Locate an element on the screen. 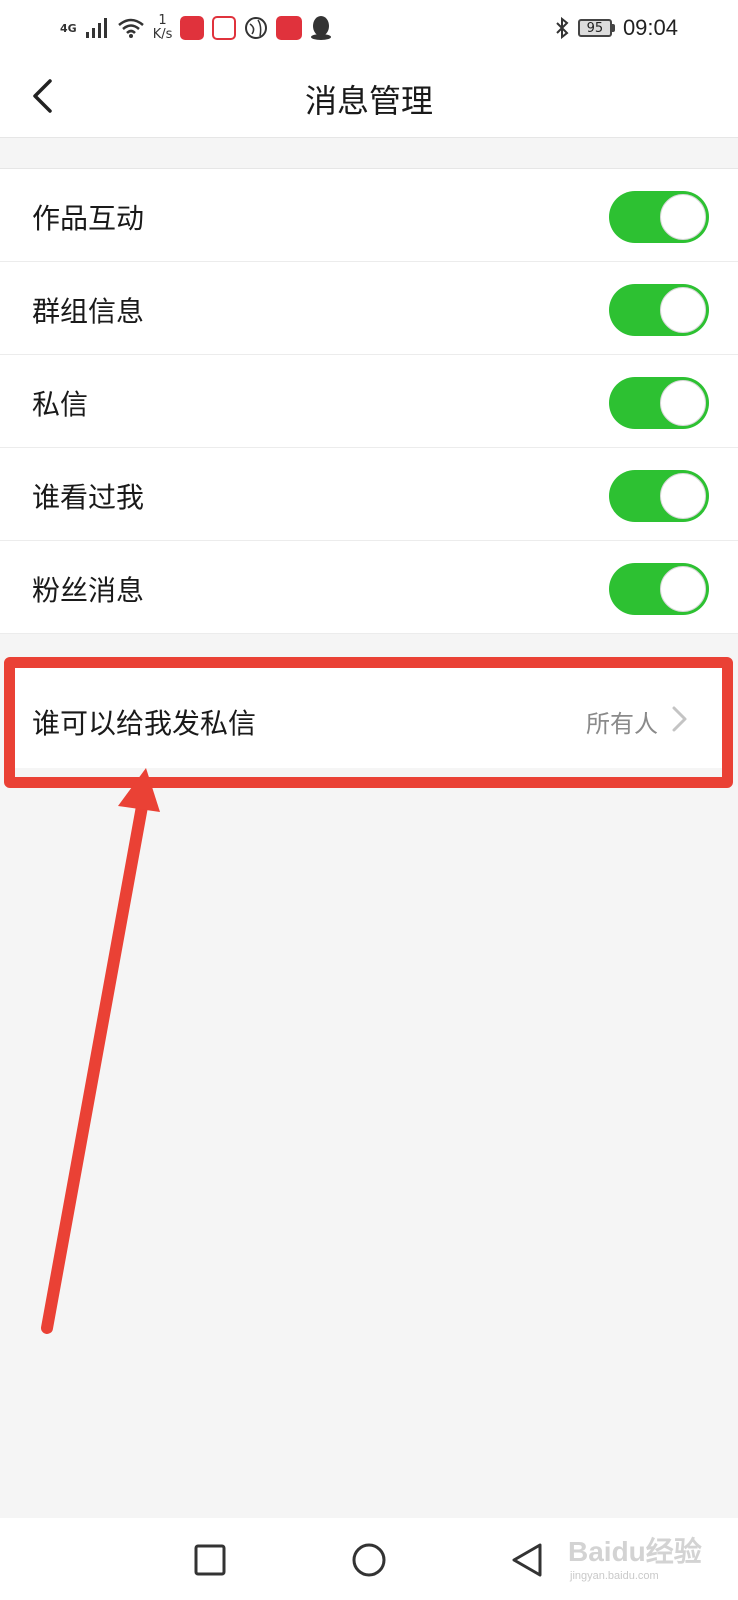  setting-label: 谁看过我 is located at coordinates (88, 497).